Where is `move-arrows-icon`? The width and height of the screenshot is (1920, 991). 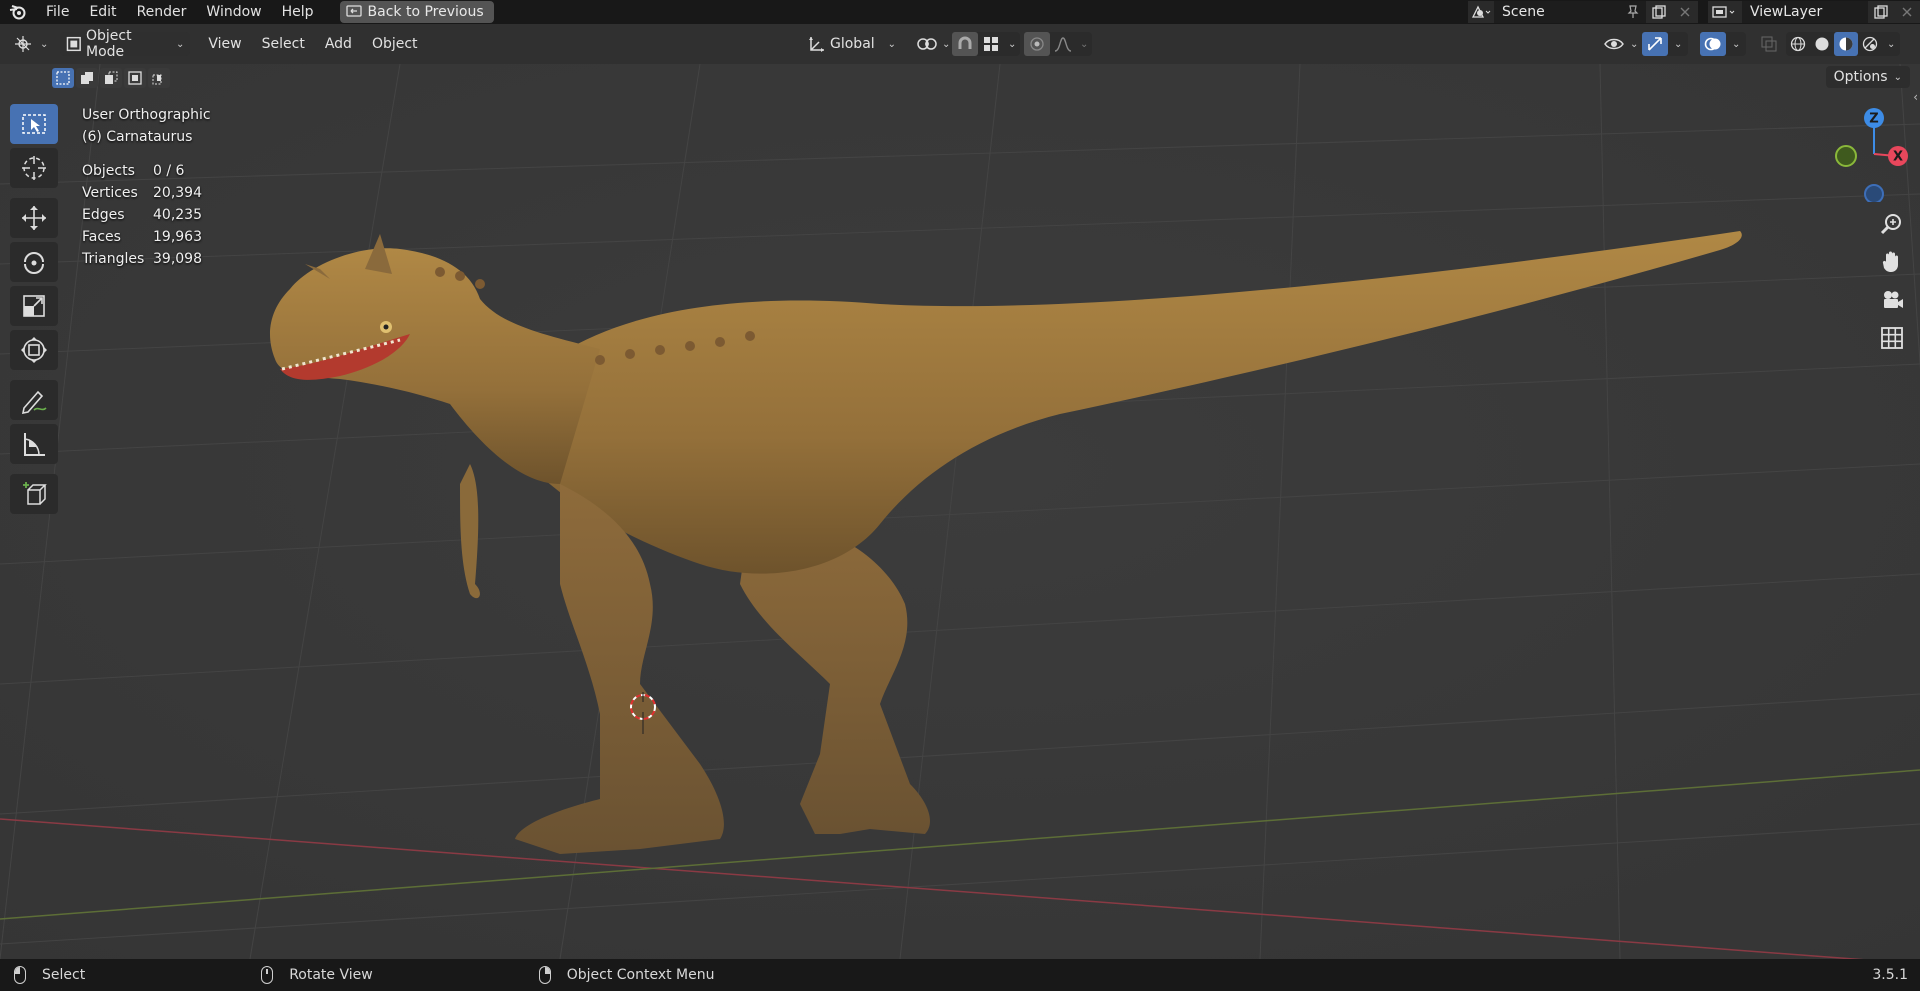 move-arrows-icon is located at coordinates (34, 218).